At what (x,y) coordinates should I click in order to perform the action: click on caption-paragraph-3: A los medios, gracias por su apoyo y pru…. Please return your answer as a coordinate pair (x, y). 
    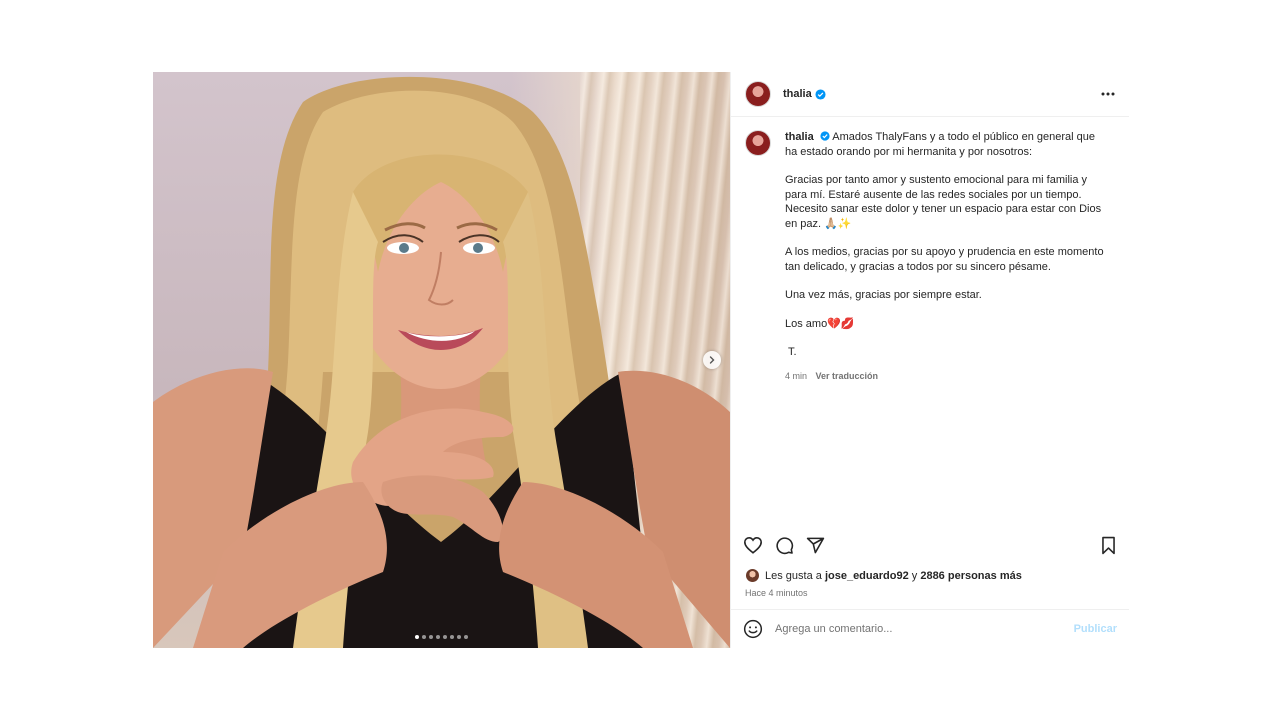
    Looking at the image, I should click on (944, 259).